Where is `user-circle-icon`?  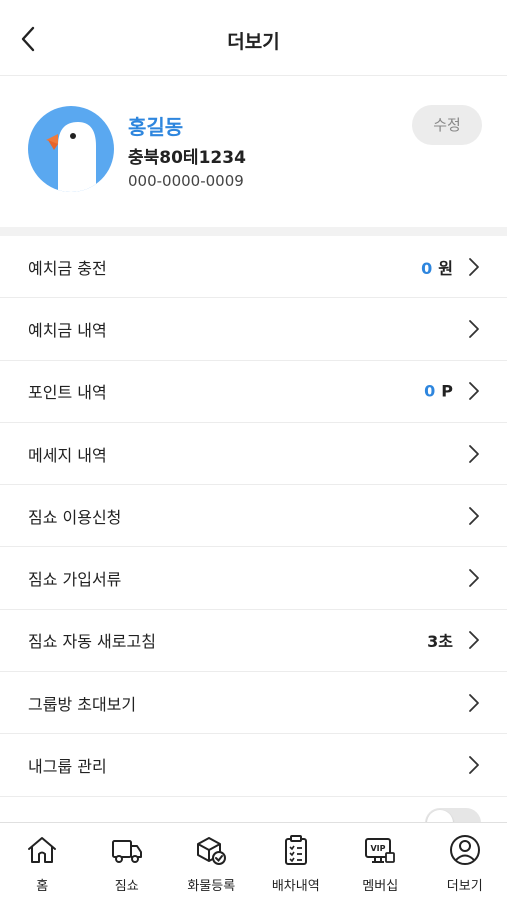
user-circle-icon is located at coordinates (464, 850).